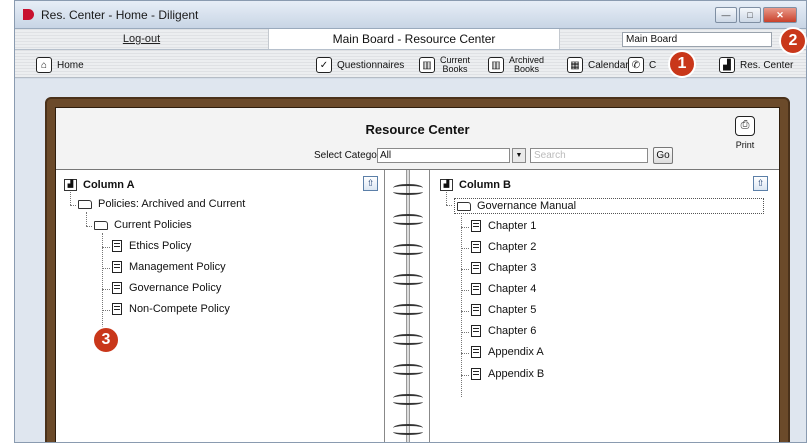  What do you see at coordinates (519, 155) in the screenshot?
I see `category-dropdown-button: ▼` at bounding box center [519, 155].